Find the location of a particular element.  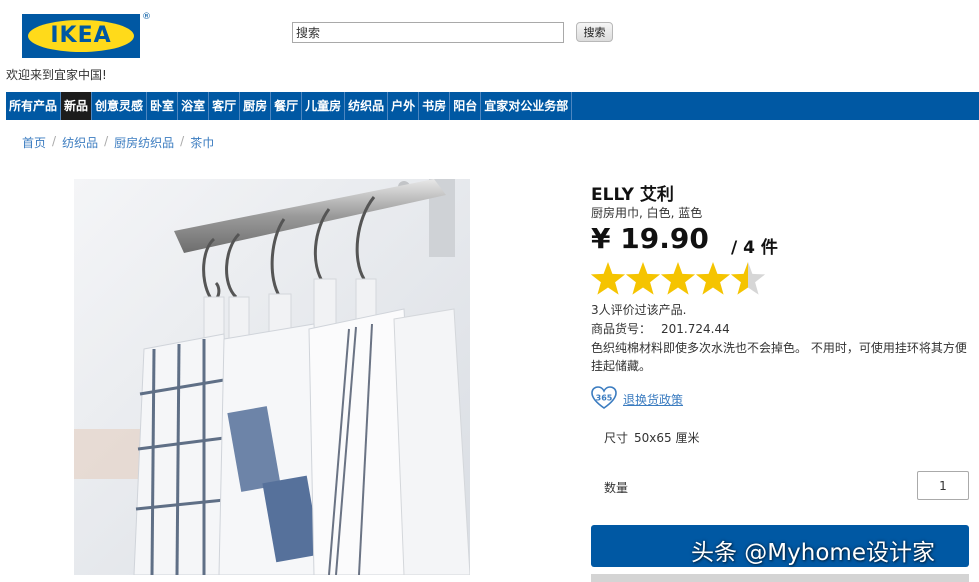

article-number: 201.724.44 is located at coordinates (695, 329).